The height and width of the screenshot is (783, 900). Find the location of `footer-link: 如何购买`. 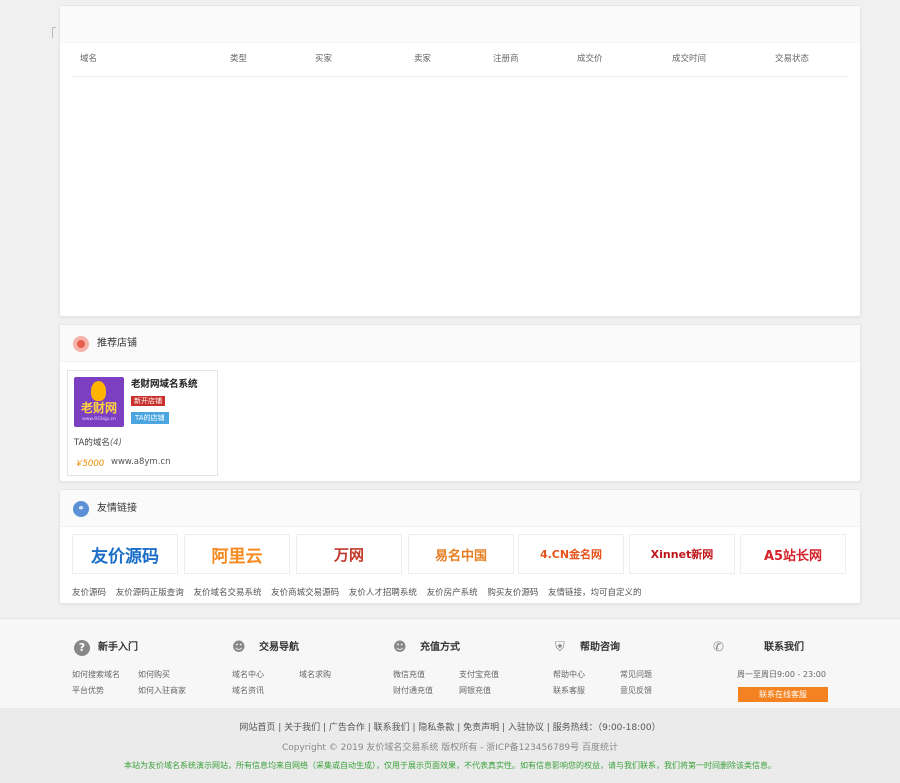

footer-link: 如何购买 is located at coordinates (154, 674).